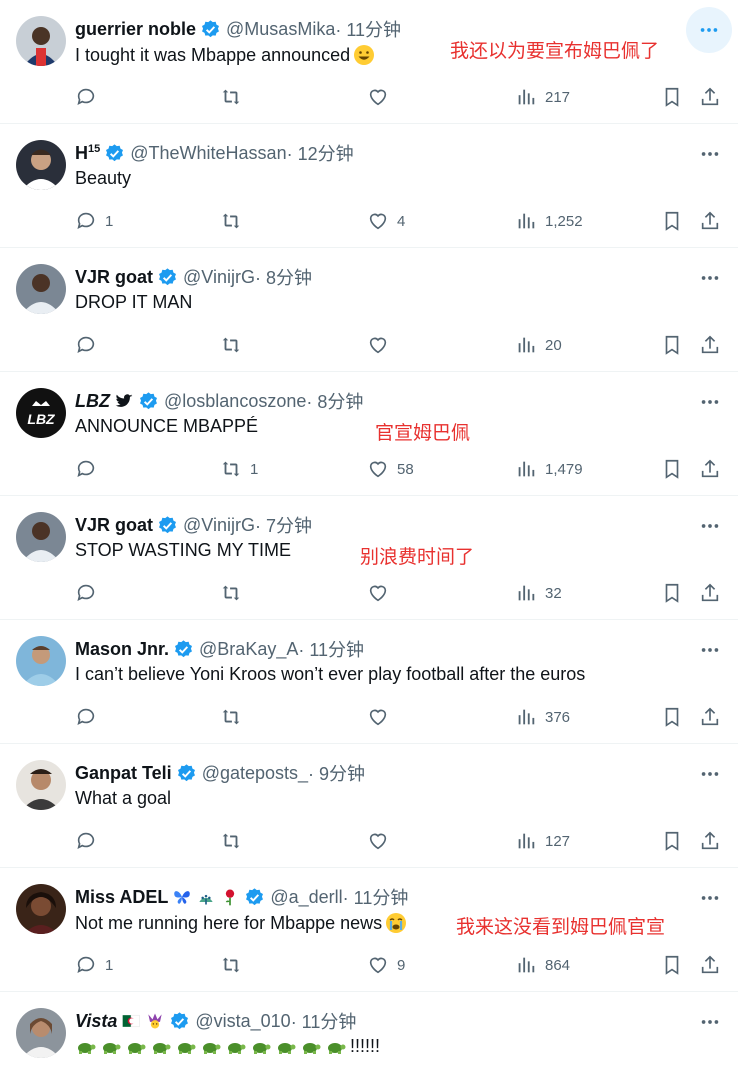 Image resolution: width=738 pixels, height=1078 pixels. Describe the element at coordinates (369, 310) in the screenshot. I see `tweet: VJR goat @VinijrG · 8分钟 DROP IT MAN 20` at that location.